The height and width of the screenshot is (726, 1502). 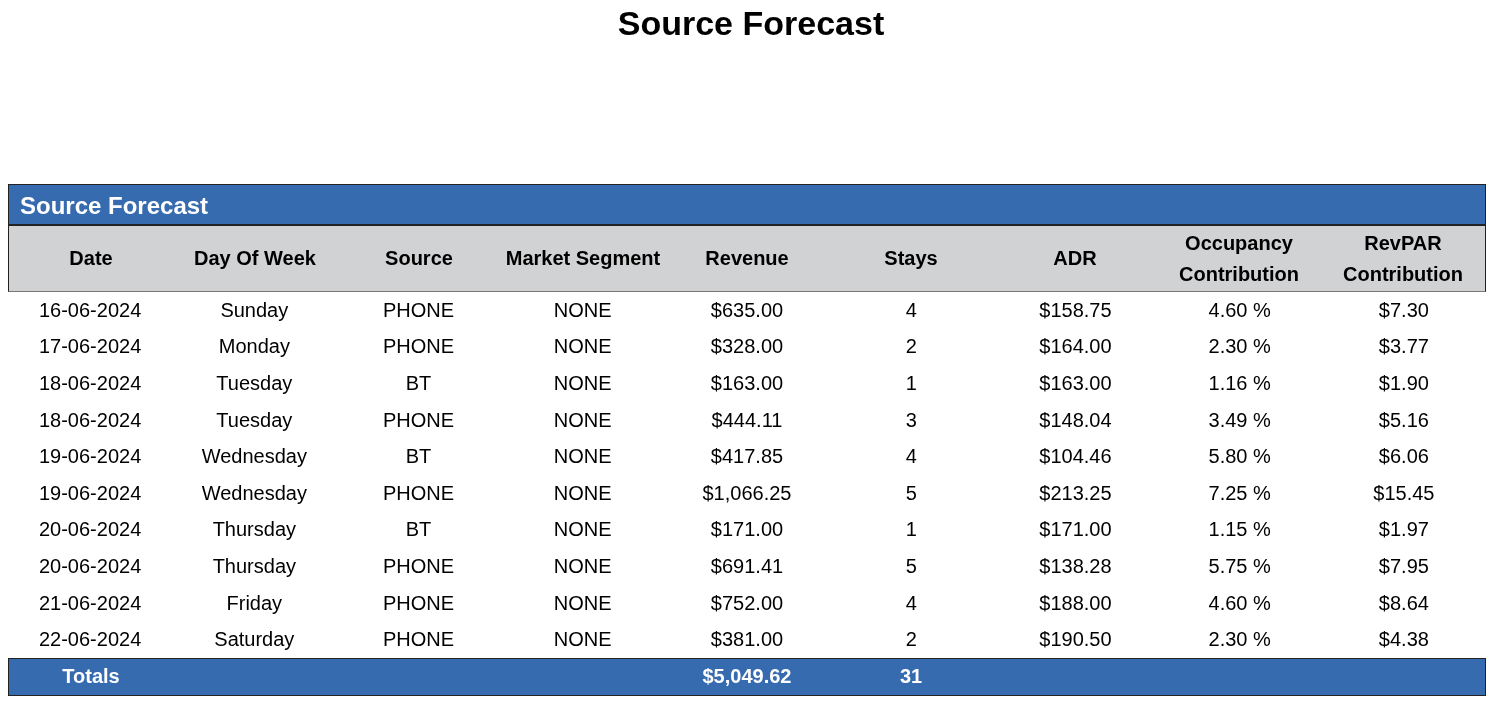 What do you see at coordinates (911, 258) in the screenshot?
I see `column-header: Stays` at bounding box center [911, 258].